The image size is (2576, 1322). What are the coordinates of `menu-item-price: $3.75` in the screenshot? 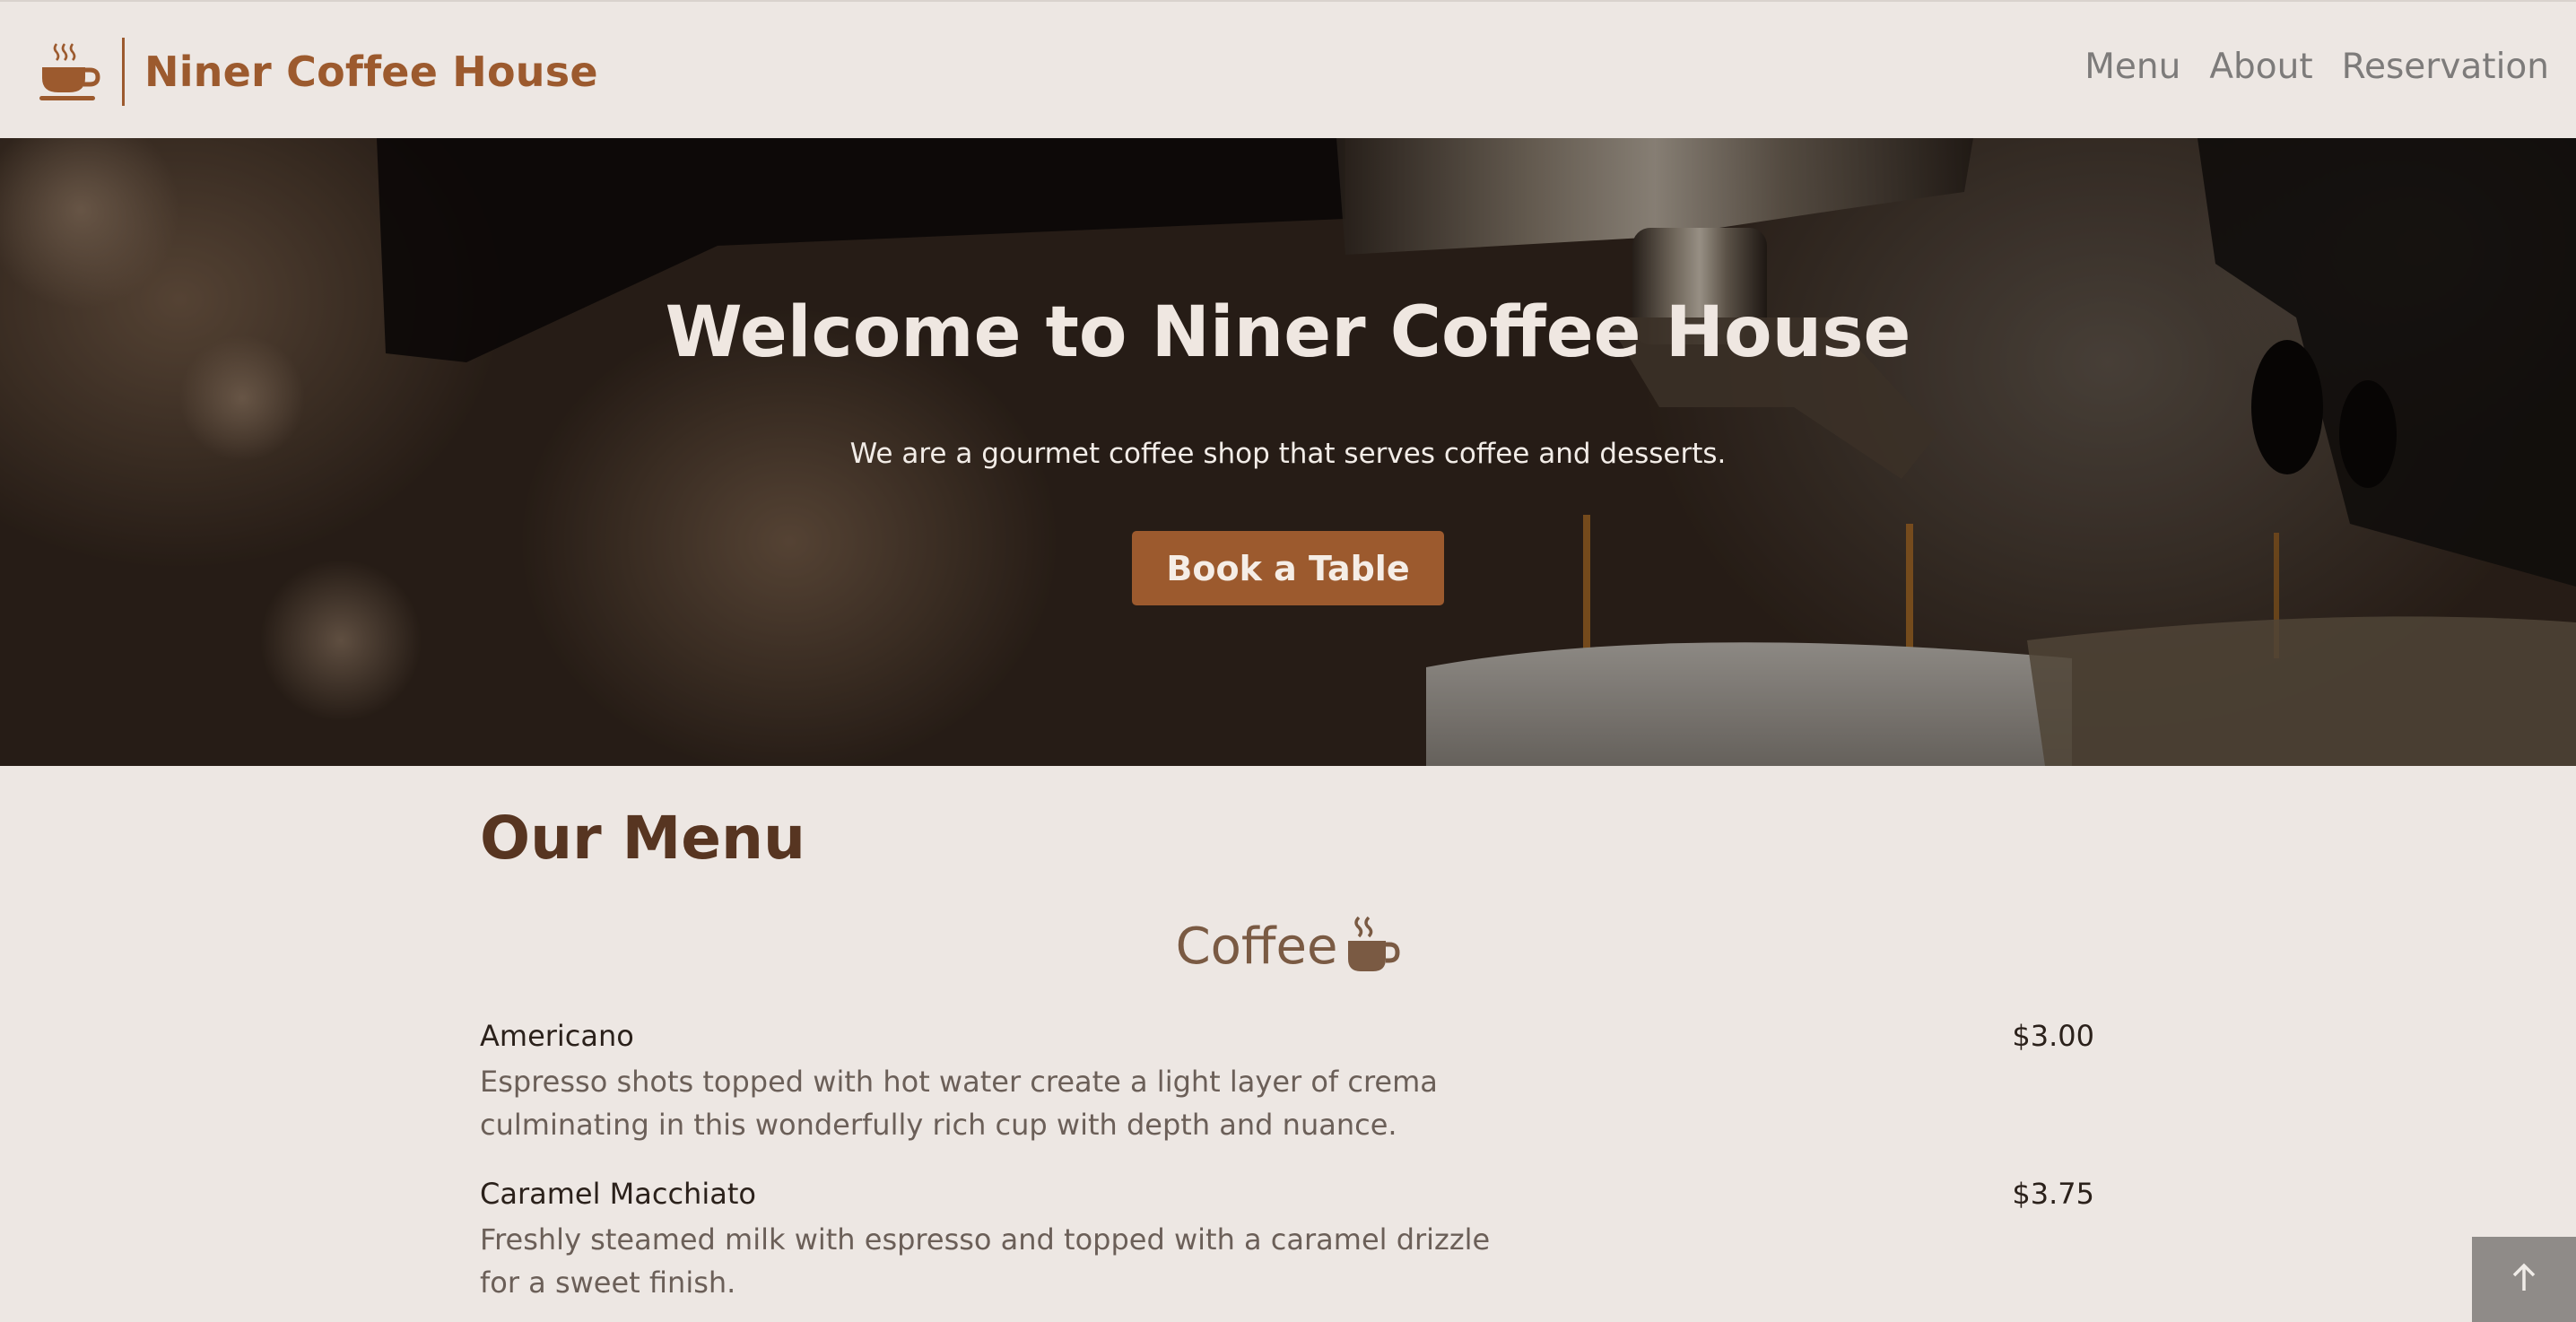 It's located at (2053, 1194).